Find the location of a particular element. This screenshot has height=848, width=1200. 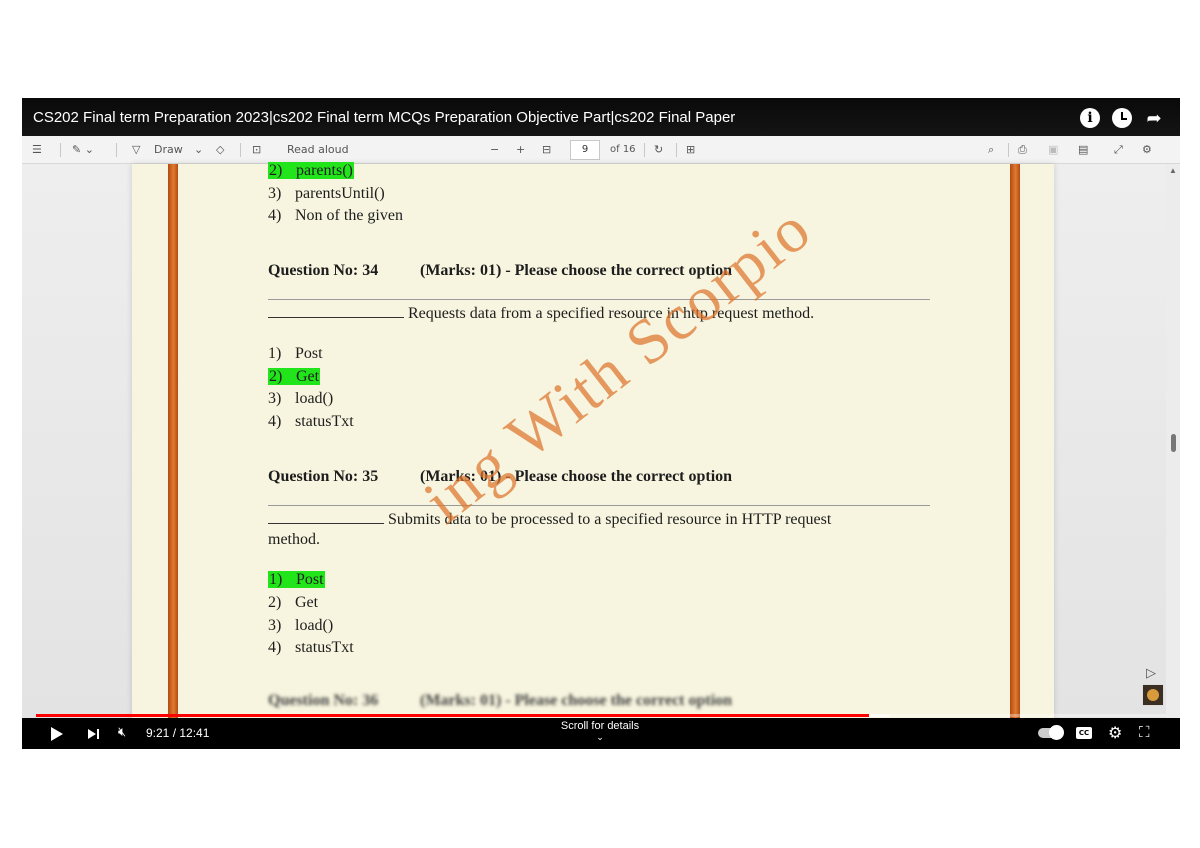

print-icon: ⎙ is located at coordinates (1022, 150).